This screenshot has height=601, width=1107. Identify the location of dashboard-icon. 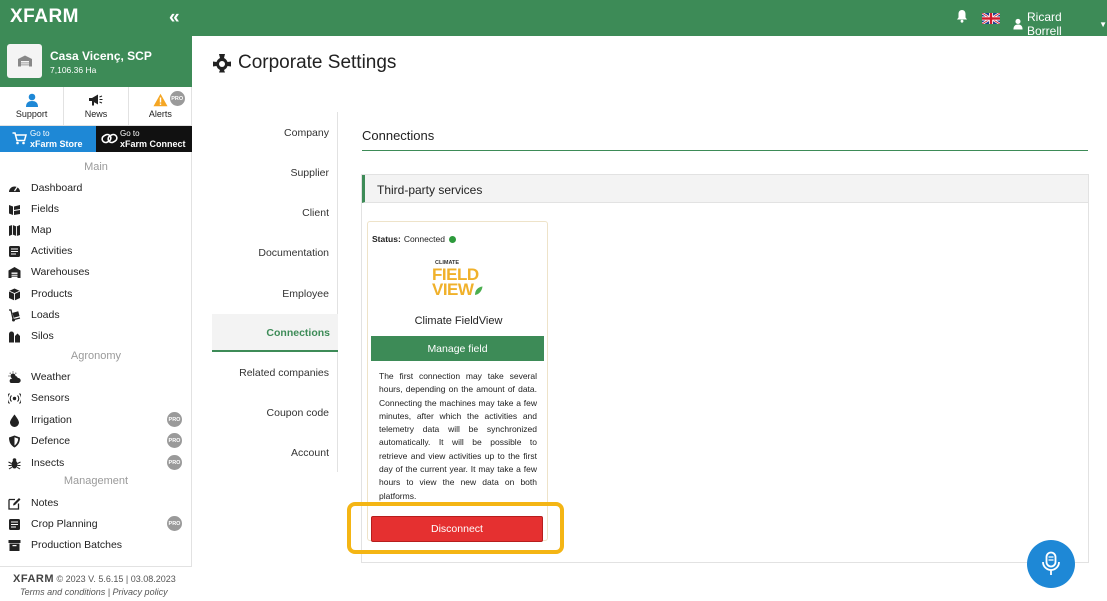
(14, 188).